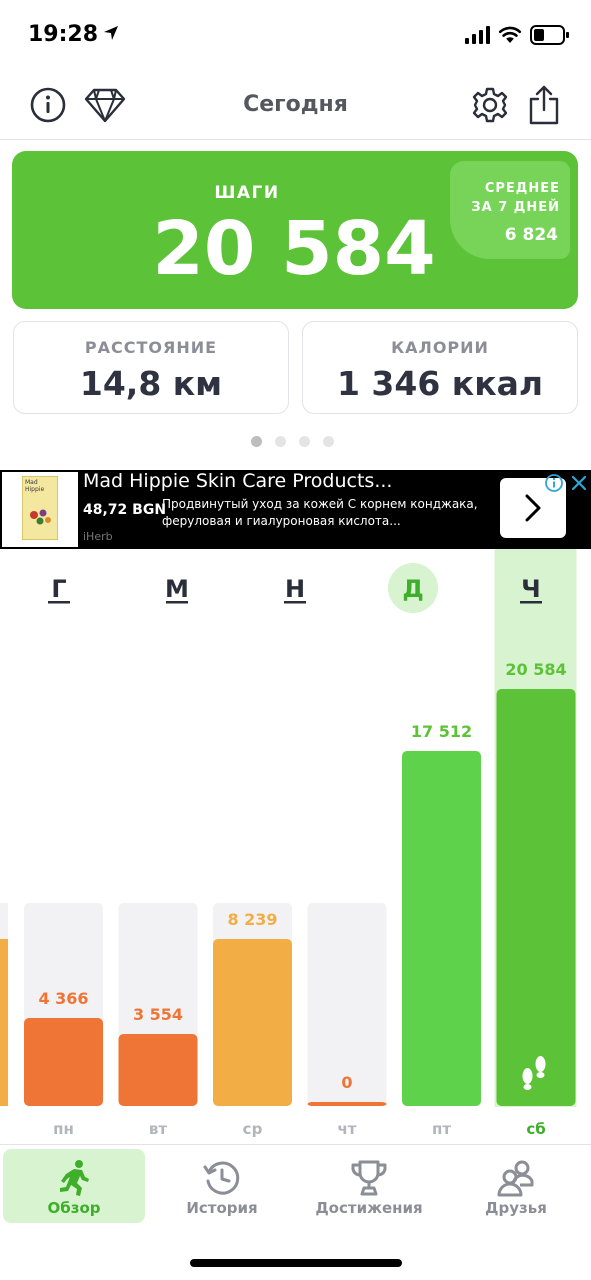  I want to click on tab-overview: Обзор, so click(74, 1186).